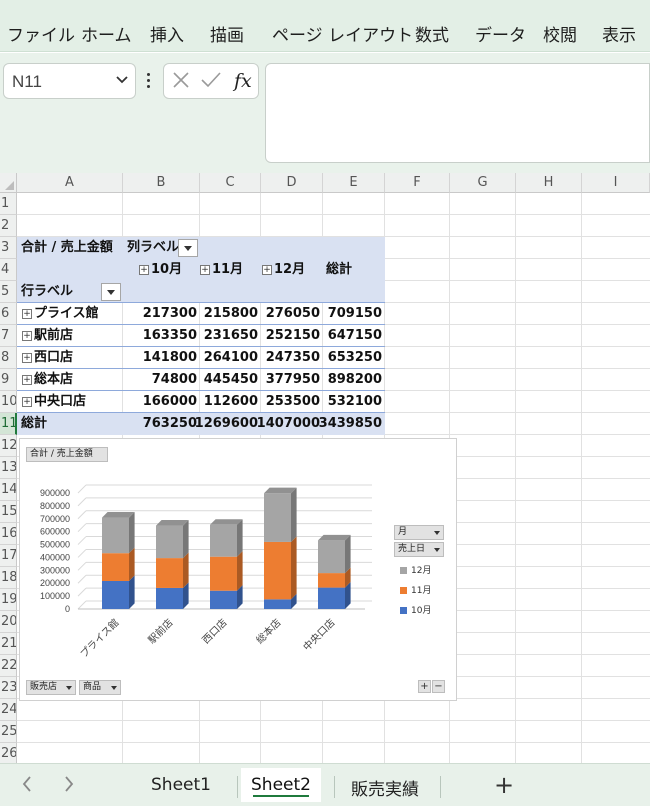  Describe the element at coordinates (223, 336) in the screenshot. I see `pivot-value-cell: 231650` at that location.